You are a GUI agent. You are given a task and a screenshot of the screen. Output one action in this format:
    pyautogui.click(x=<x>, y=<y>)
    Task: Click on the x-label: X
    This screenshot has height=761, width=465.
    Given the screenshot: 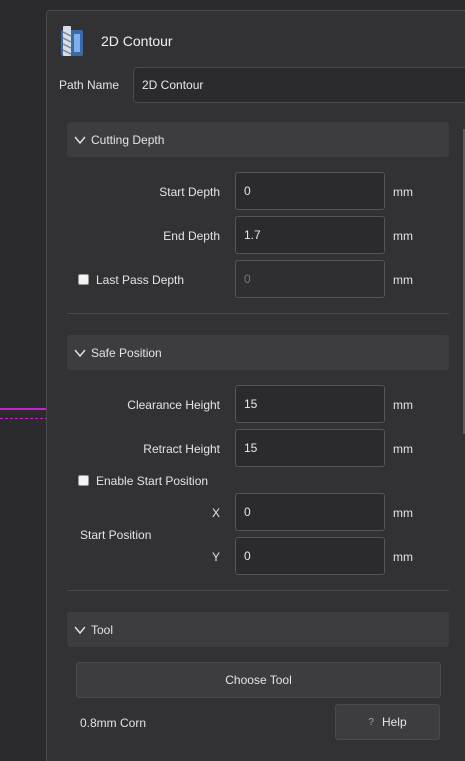 What is the action you would take?
    pyautogui.click(x=215, y=513)
    